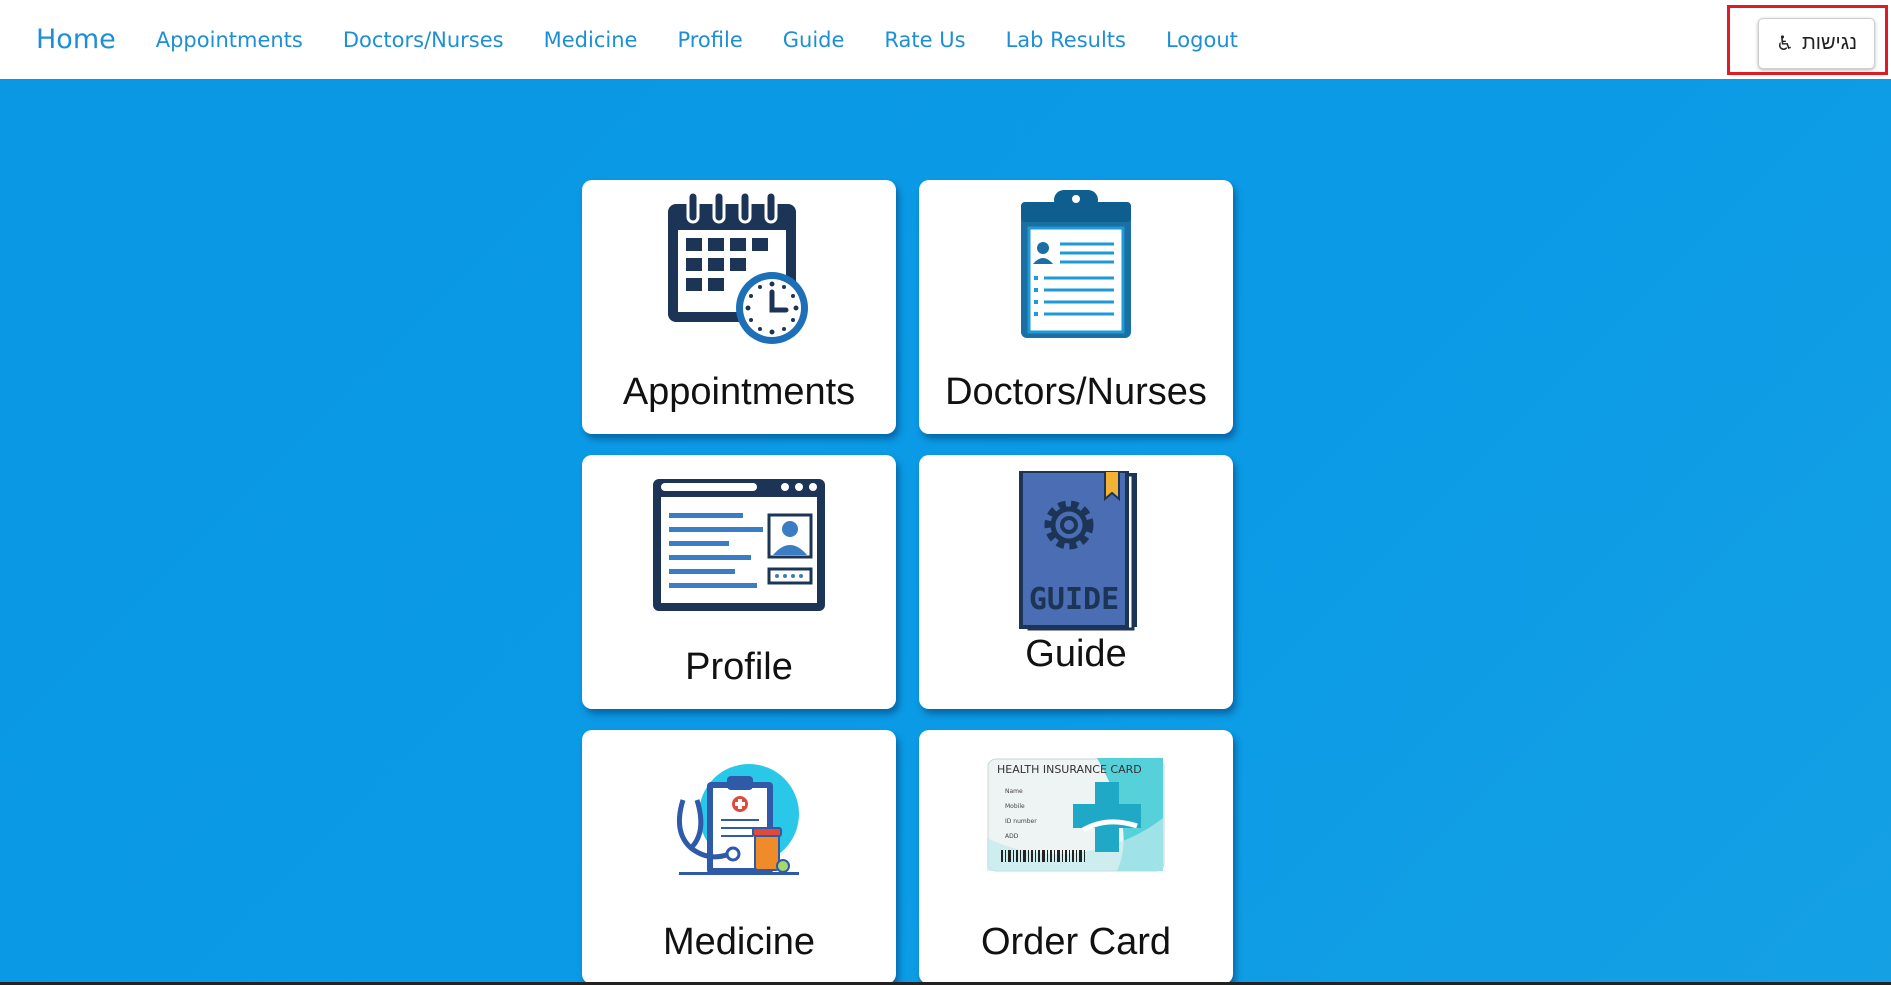 This screenshot has width=1891, height=985. Describe the element at coordinates (1014, 791) in the screenshot. I see `insurance-field-name: Name` at that location.